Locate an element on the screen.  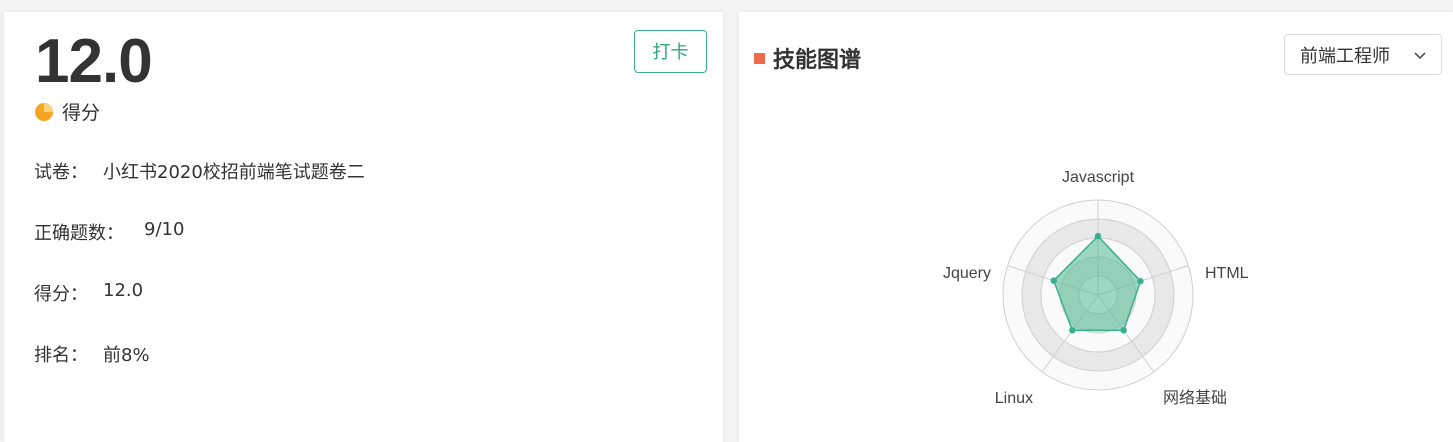
info-score: 得分： 12.0 is located at coordinates (88, 293).